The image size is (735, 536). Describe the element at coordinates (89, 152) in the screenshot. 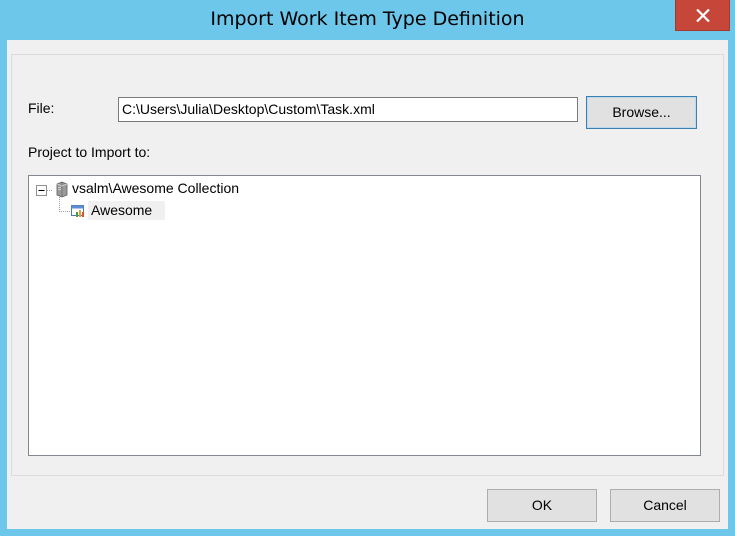

I see `project-label: Project to Import to:` at that location.